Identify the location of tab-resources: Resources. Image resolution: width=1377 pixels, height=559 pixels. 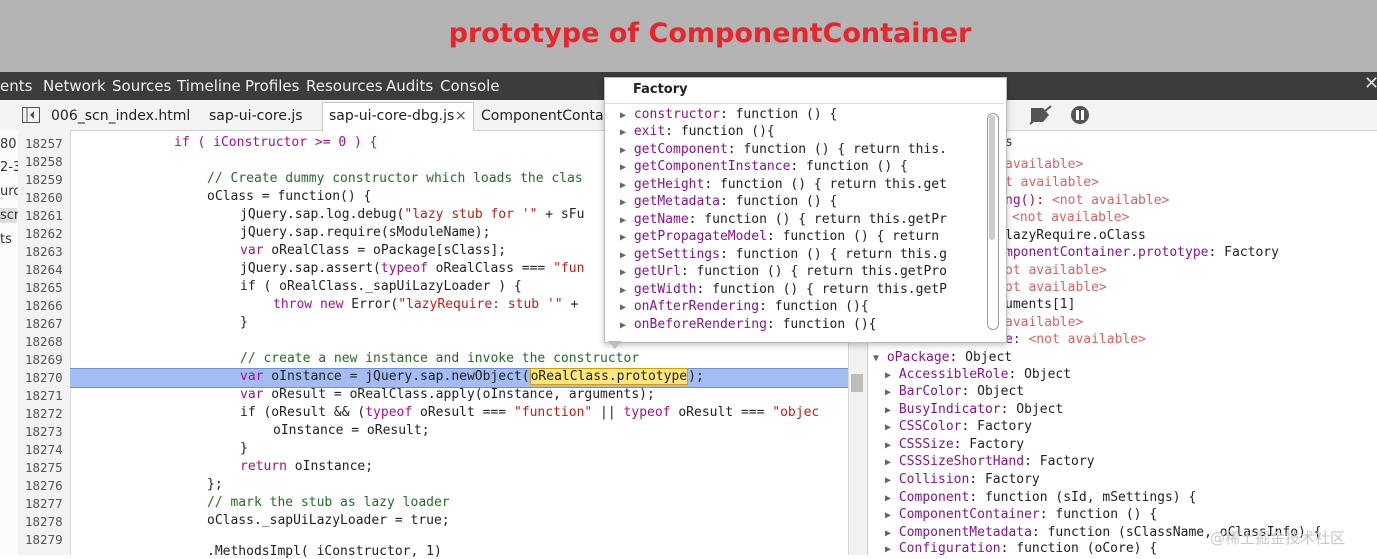
(344, 86).